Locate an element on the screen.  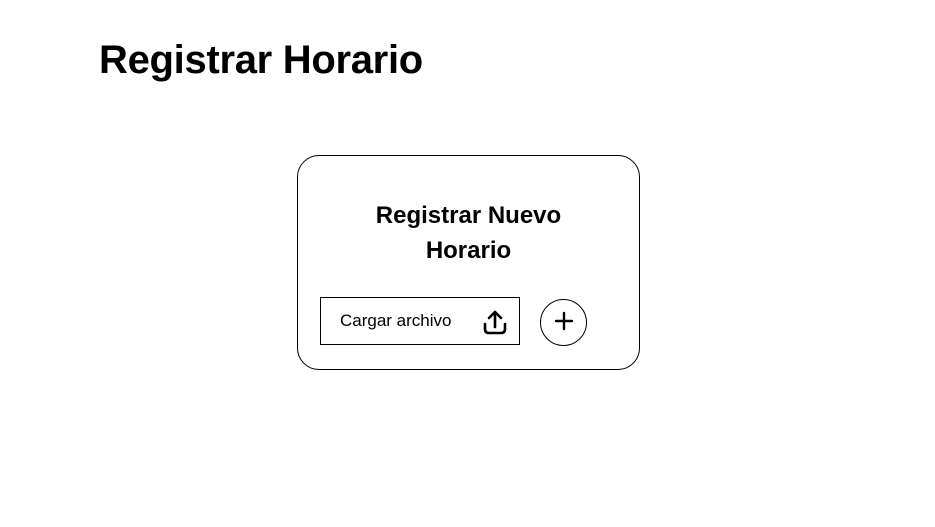
upload-file-button: Cargar archivo is located at coordinates (420, 321).